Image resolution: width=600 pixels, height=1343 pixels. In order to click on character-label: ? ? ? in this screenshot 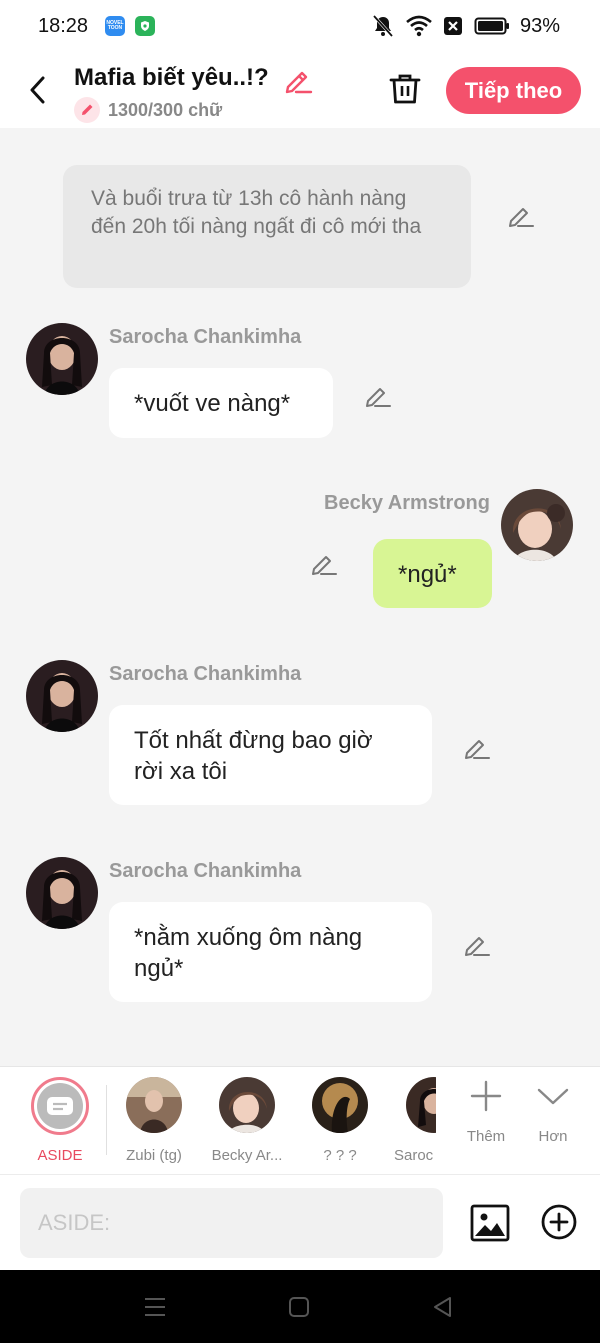, I will do `click(340, 1155)`.